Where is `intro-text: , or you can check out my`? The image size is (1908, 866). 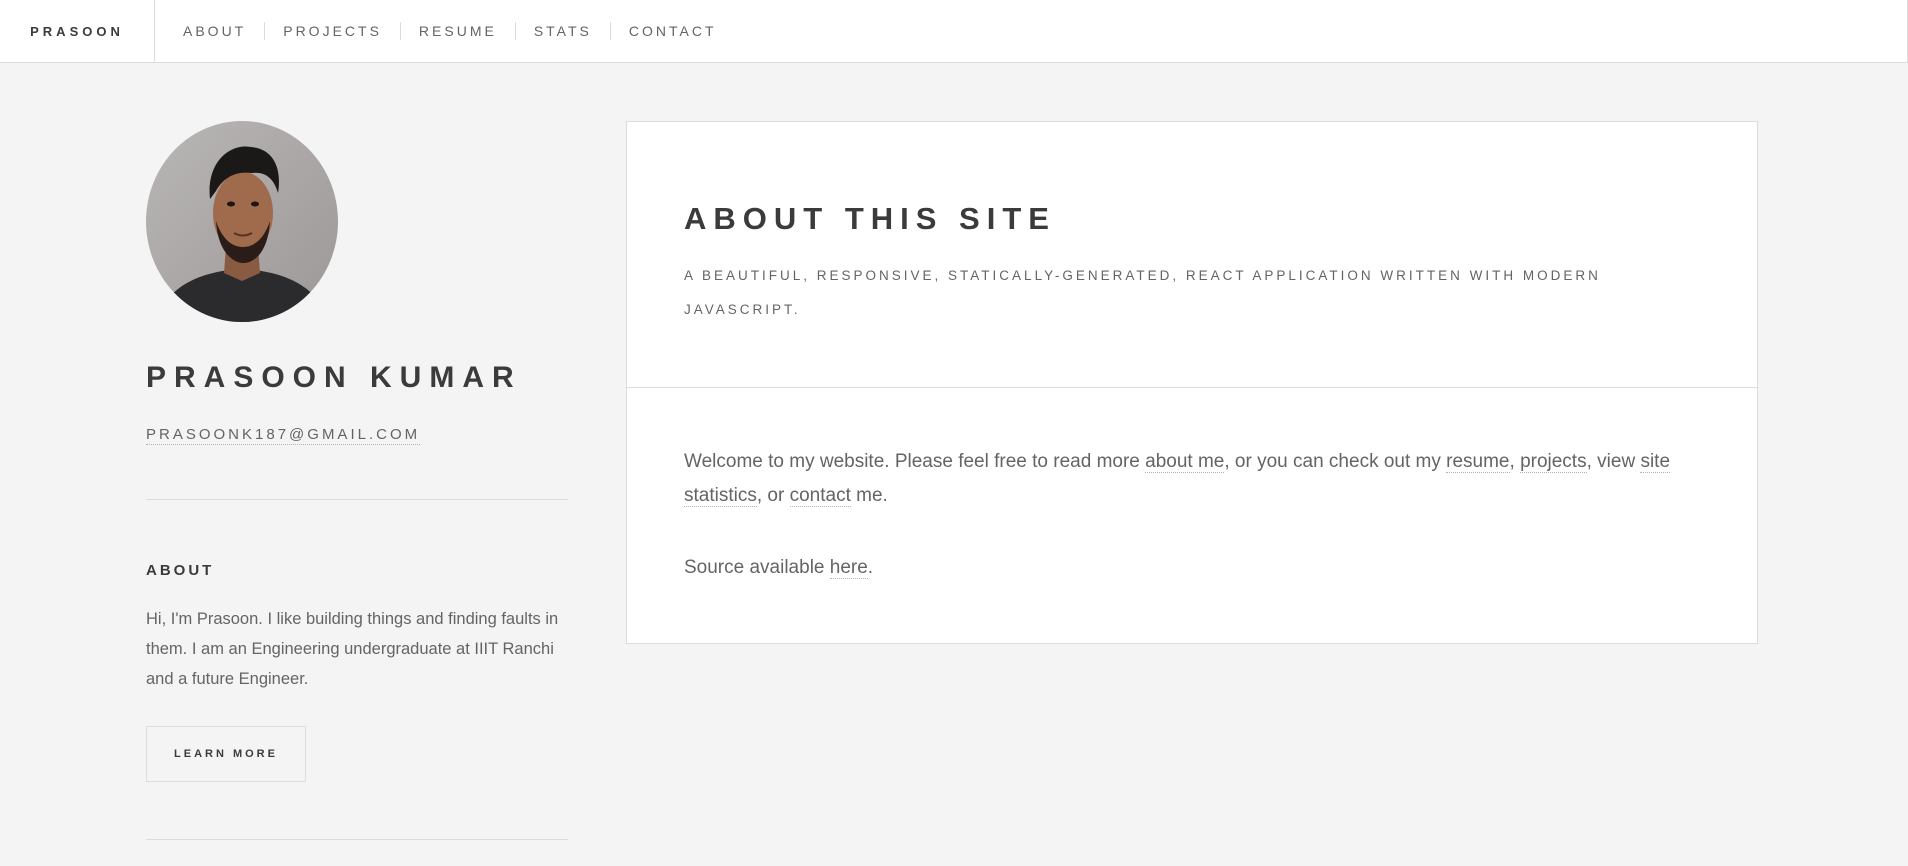 intro-text: , or you can check out my is located at coordinates (1335, 461).